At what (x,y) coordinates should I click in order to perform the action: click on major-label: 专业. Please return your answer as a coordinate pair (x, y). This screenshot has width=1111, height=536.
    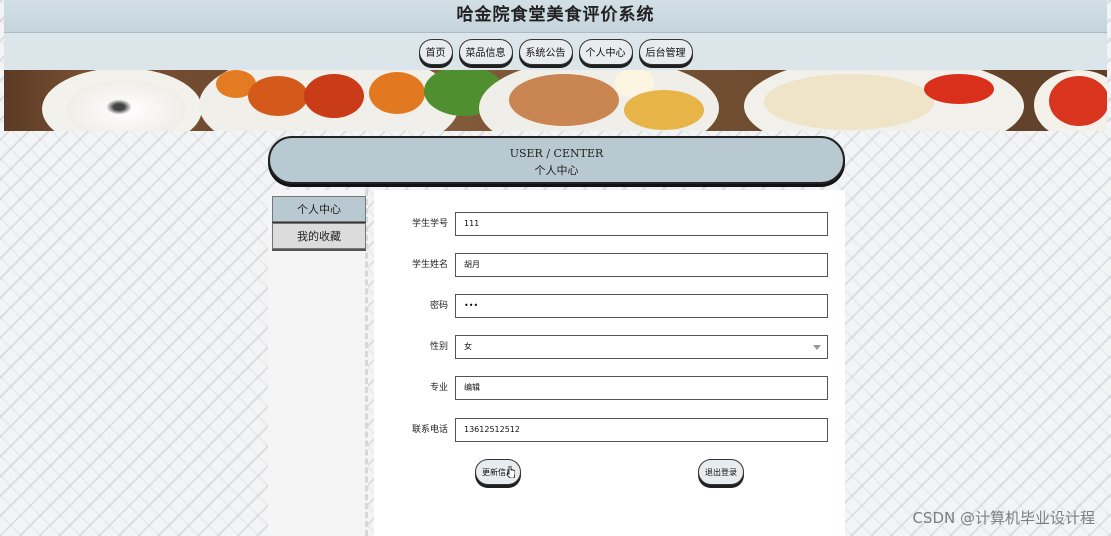
    Looking at the image, I should click on (438, 388).